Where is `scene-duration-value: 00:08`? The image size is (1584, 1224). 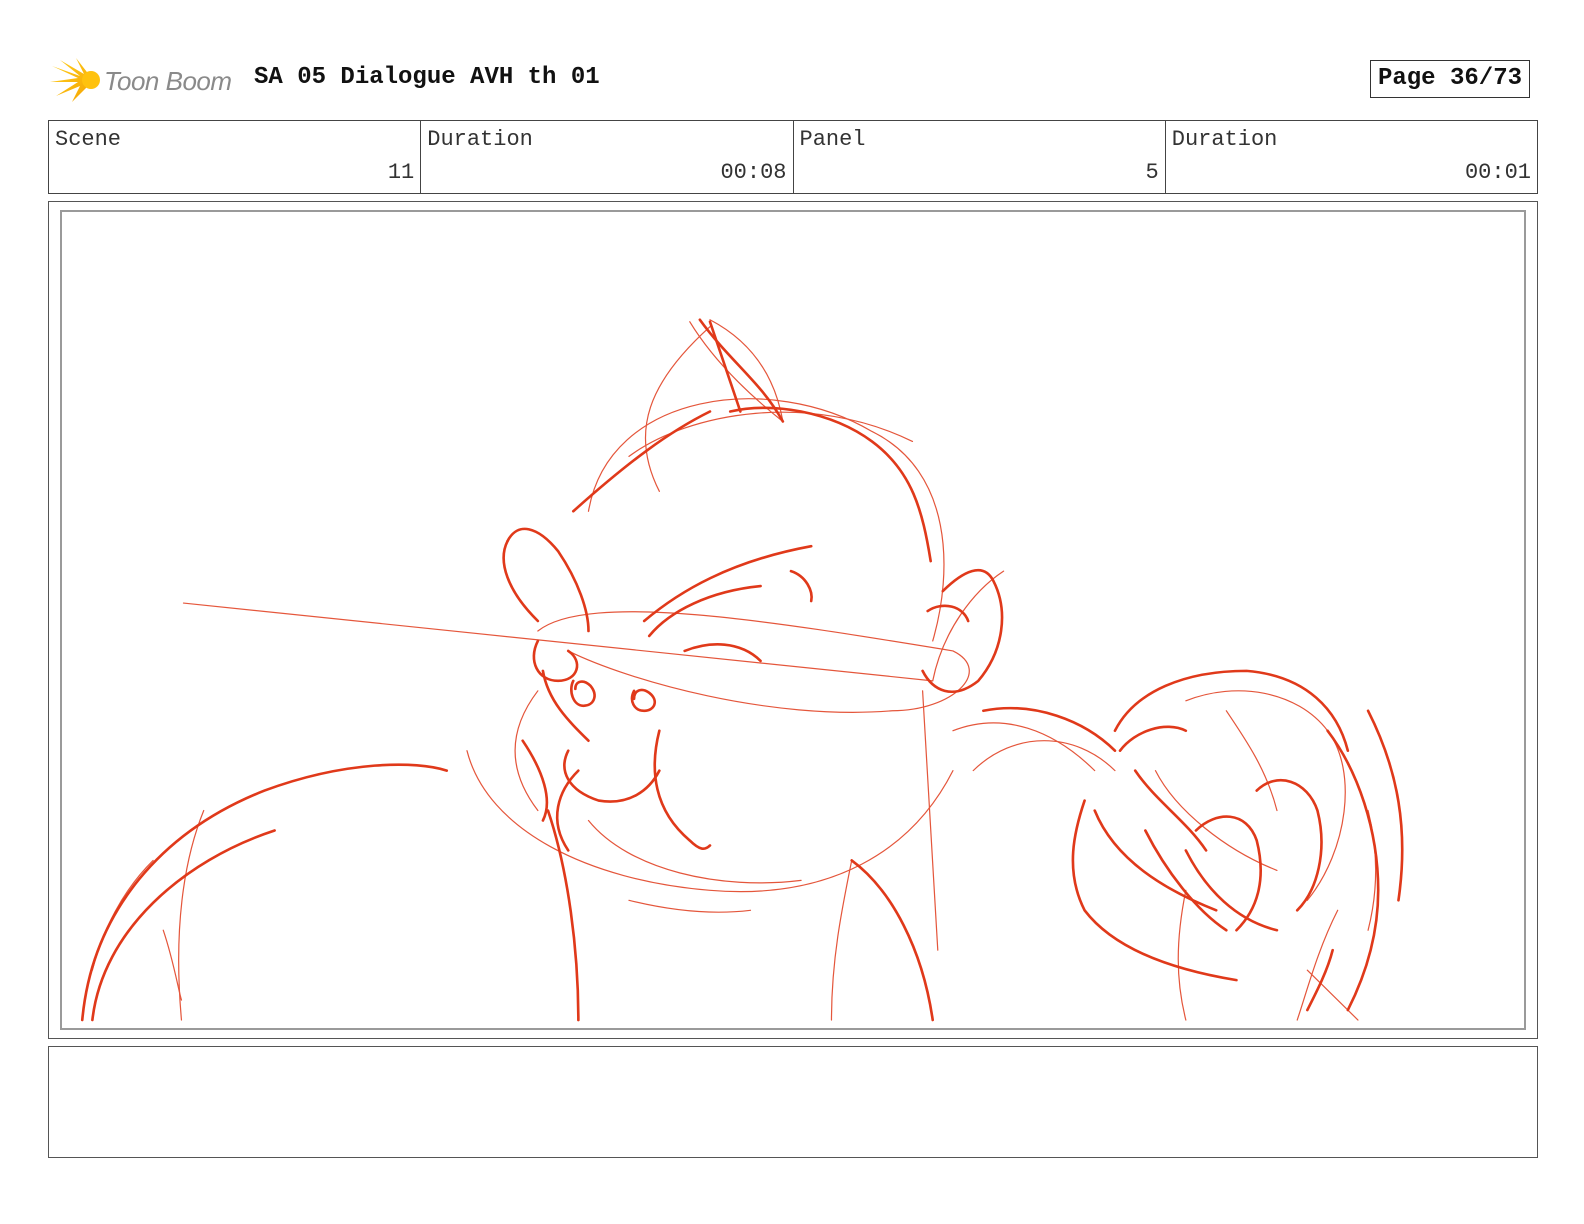 scene-duration-value: 00:08 is located at coordinates (753, 172).